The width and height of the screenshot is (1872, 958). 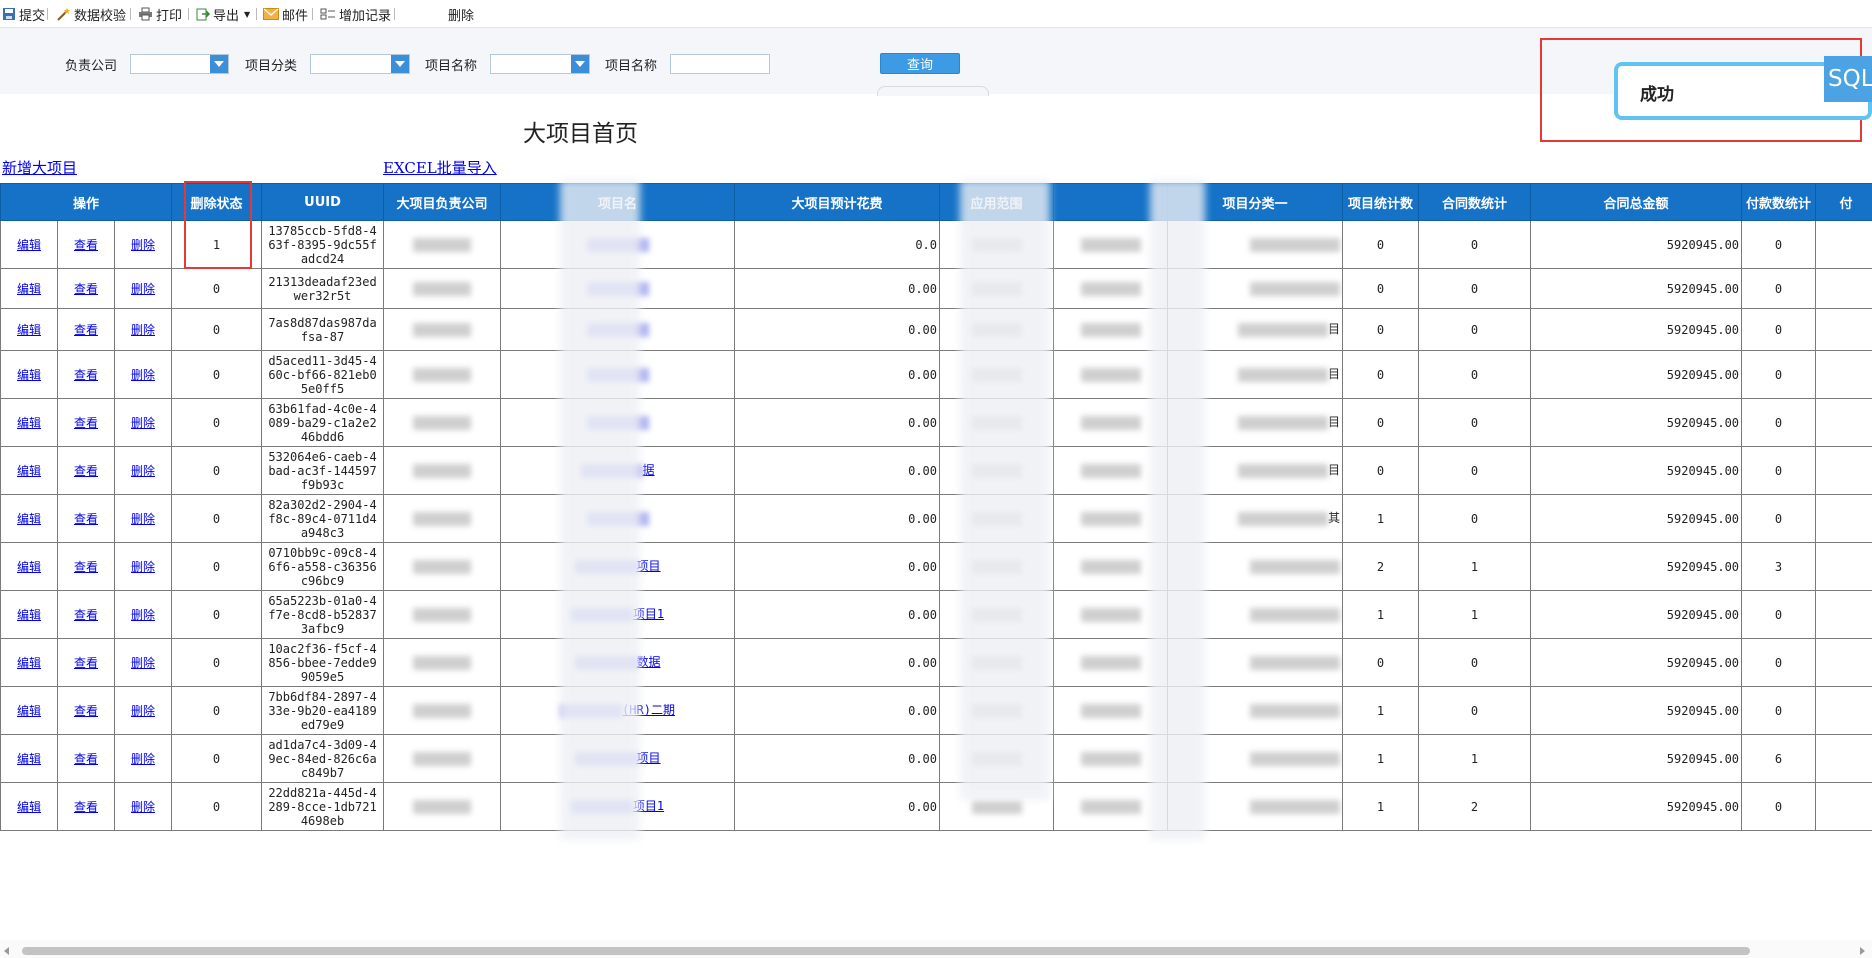 I want to click on project-count-cell: 0, so click(x=1381, y=244).